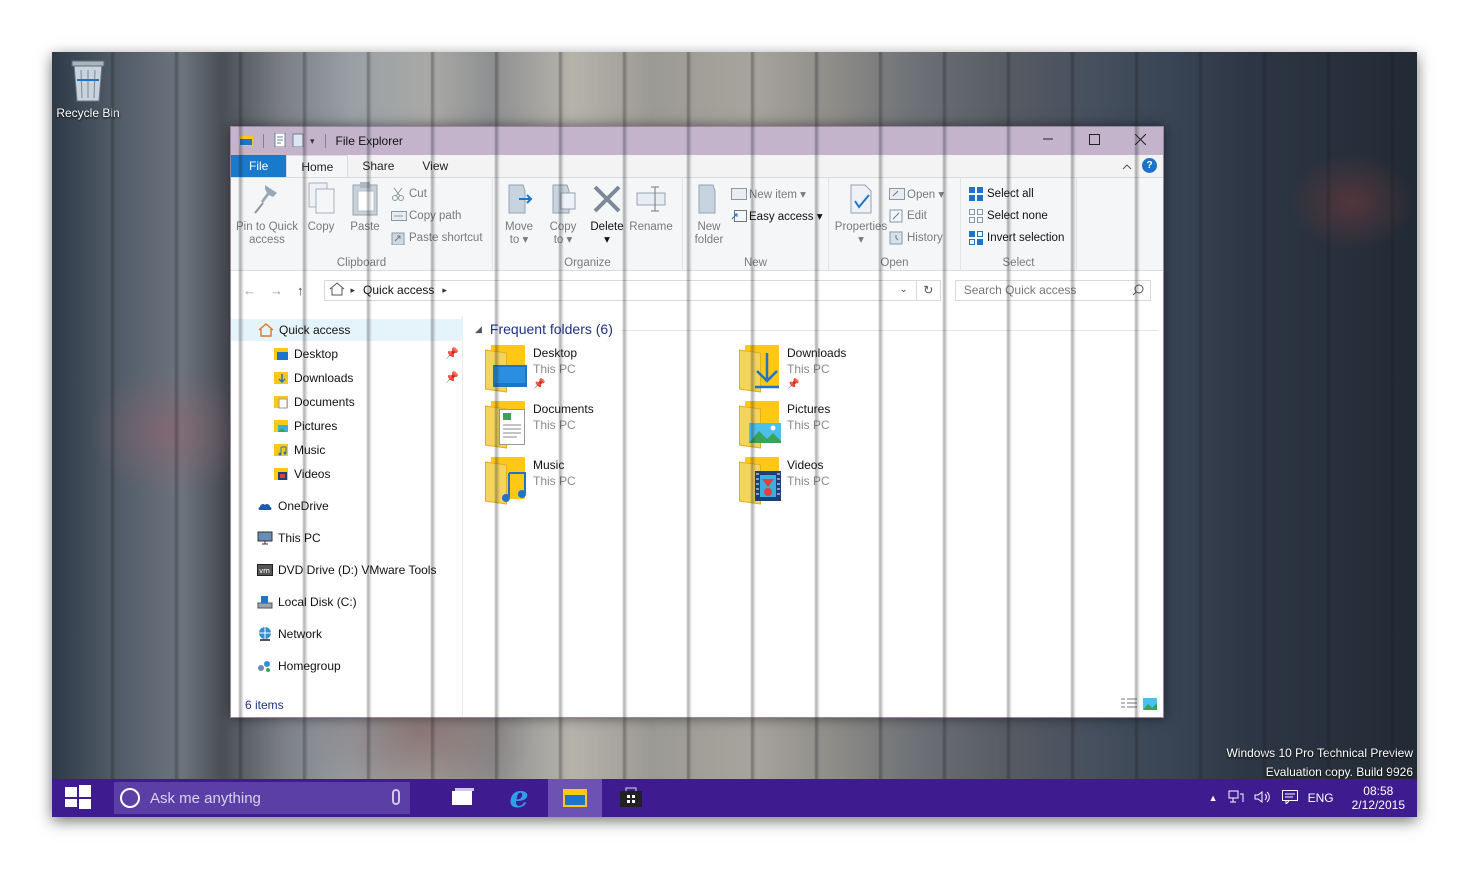 This screenshot has height=869, width=1469. Describe the element at coordinates (284, 426) in the screenshot. I see `nav-pictures: Pictures` at that location.